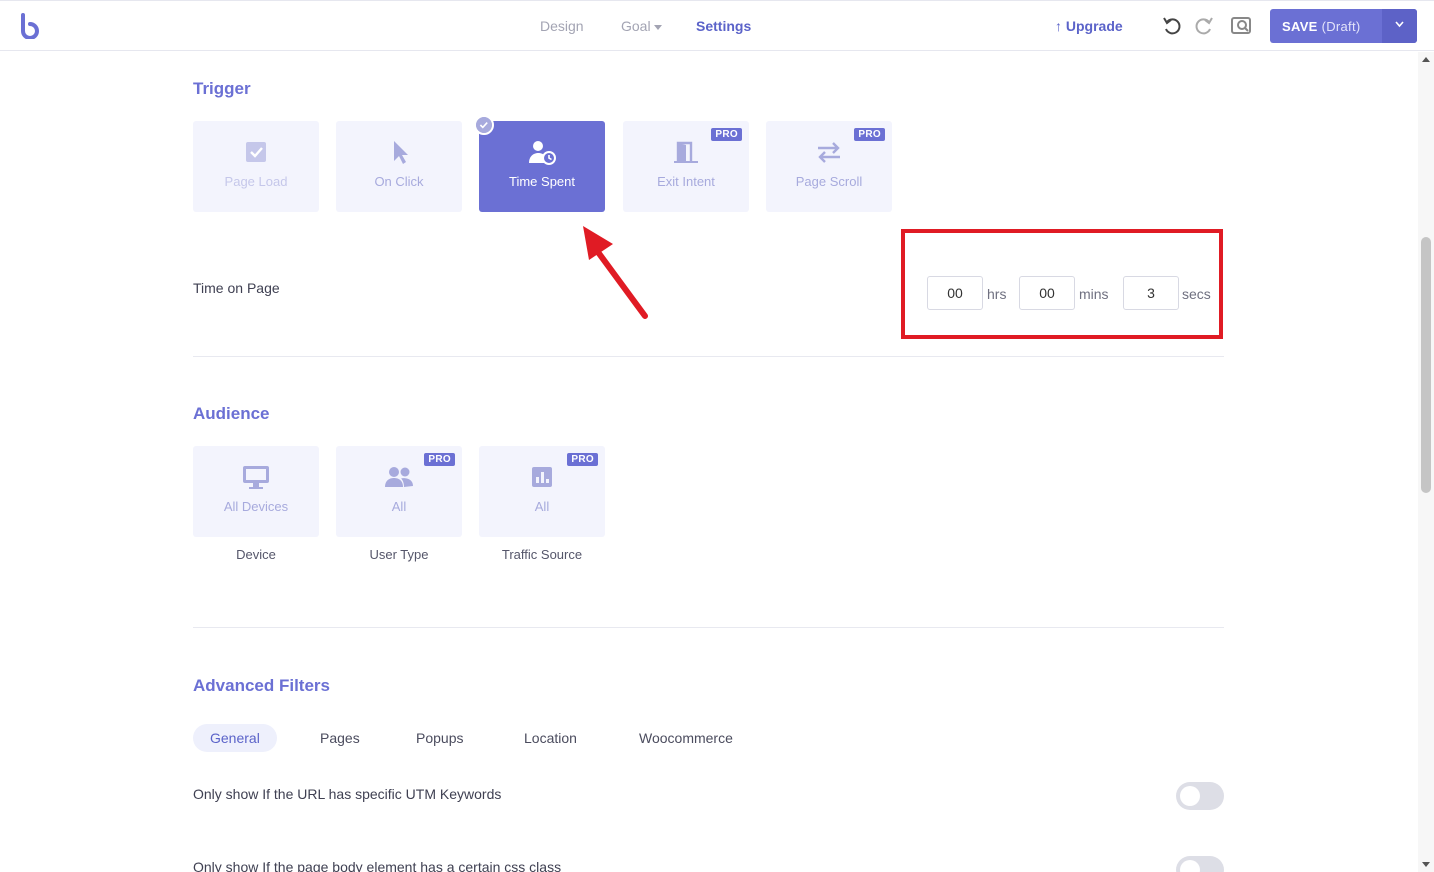  Describe the element at coordinates (615, 272) in the screenshot. I see `annotation-arrow-icon` at that location.